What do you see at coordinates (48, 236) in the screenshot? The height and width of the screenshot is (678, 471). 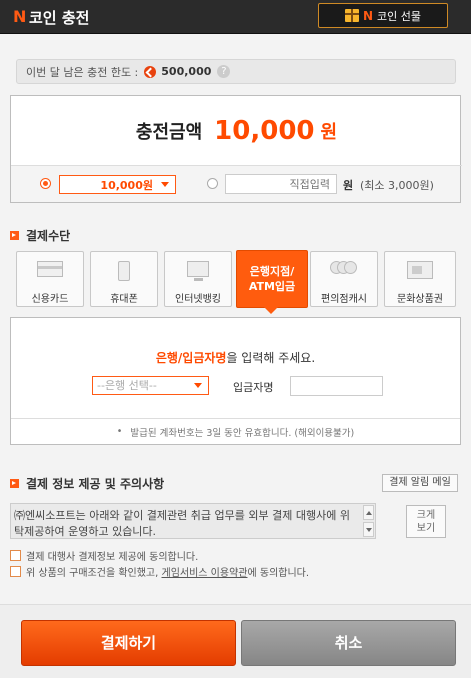 I see `payment-method-heading-text: 결제수단` at bounding box center [48, 236].